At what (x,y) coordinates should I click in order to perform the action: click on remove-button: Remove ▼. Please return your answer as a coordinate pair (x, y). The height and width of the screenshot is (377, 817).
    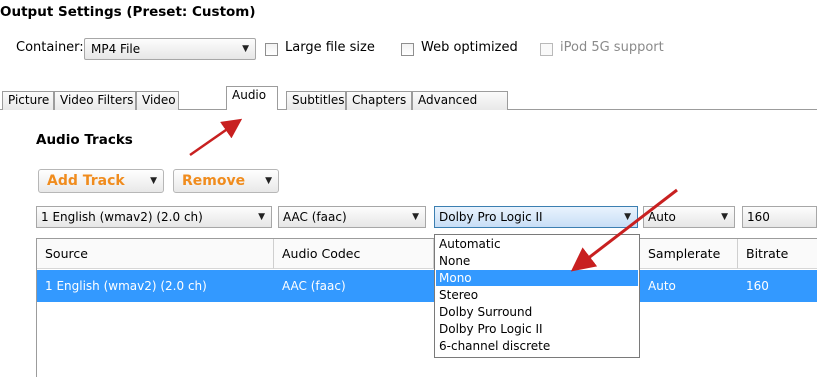
    Looking at the image, I should click on (226, 181).